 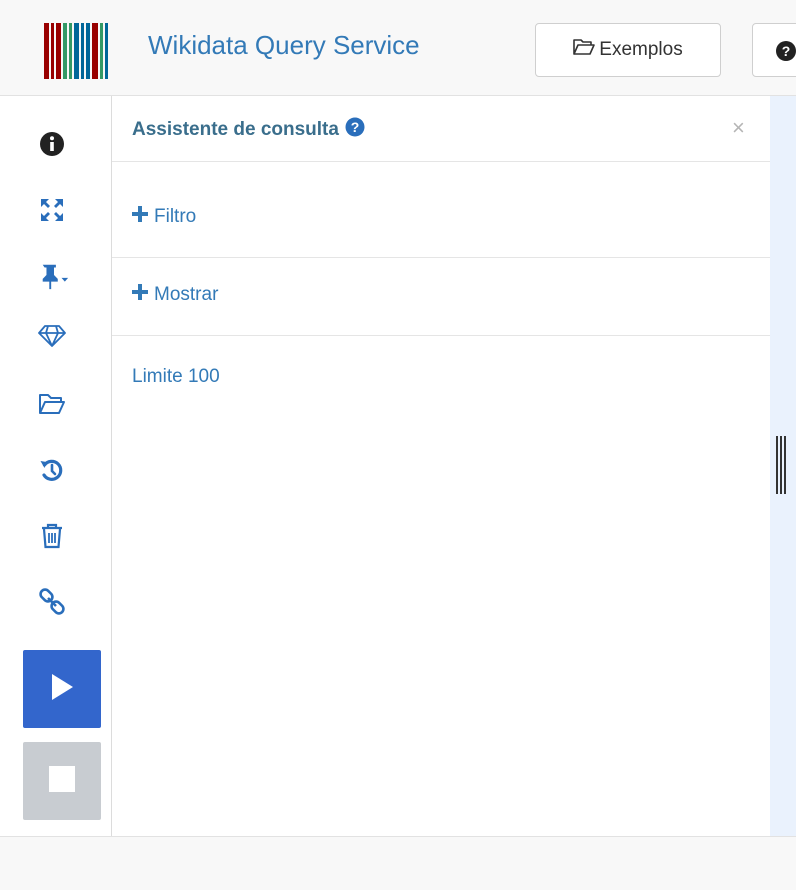 I want to click on examples-label: Exemplos, so click(x=641, y=49).